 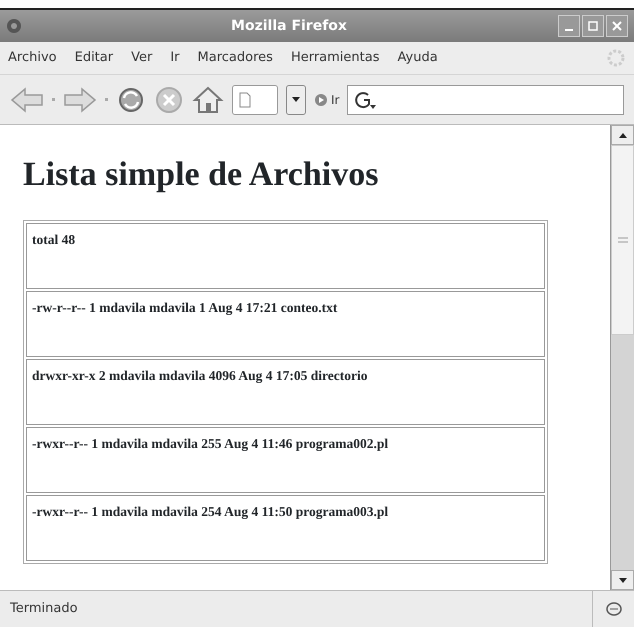 I want to click on search-field, so click(x=485, y=99).